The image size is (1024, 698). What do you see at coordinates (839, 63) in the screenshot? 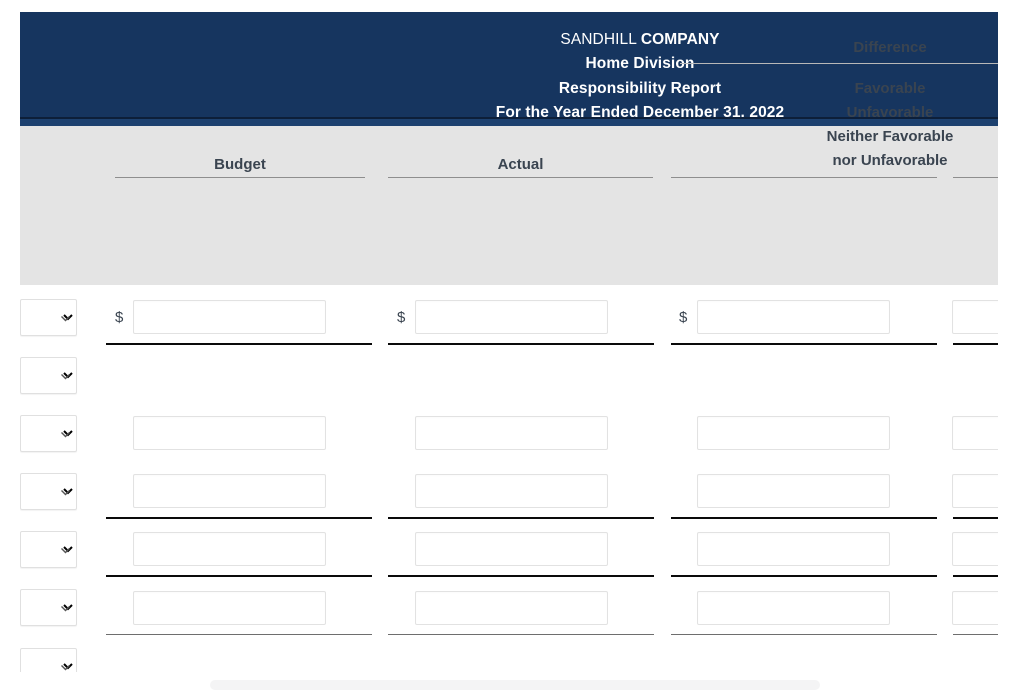
I see `difference-group-rule` at bounding box center [839, 63].